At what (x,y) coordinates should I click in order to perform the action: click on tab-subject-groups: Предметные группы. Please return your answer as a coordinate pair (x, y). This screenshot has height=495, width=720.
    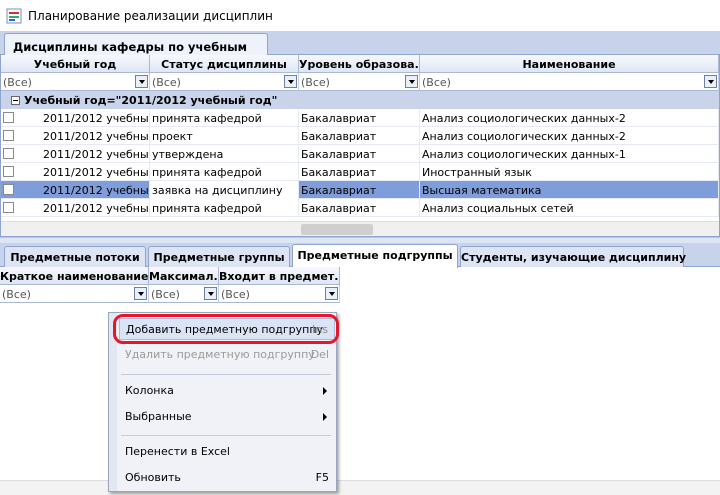
    Looking at the image, I should click on (219, 256).